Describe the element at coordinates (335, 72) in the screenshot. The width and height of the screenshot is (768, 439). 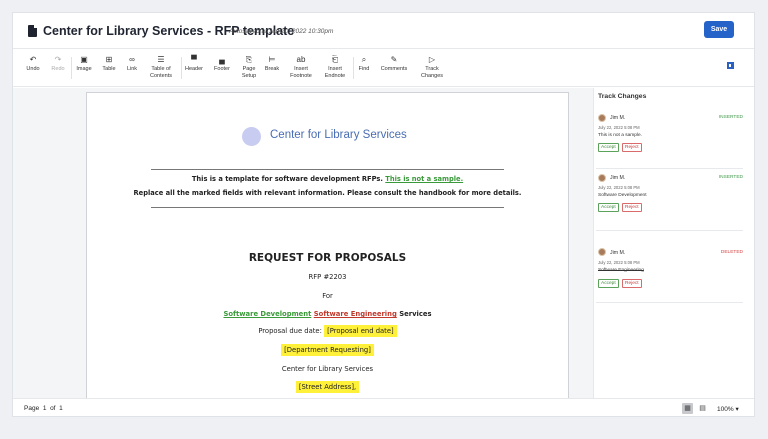
I see `insert-endnote-label: Insert Endnote` at that location.